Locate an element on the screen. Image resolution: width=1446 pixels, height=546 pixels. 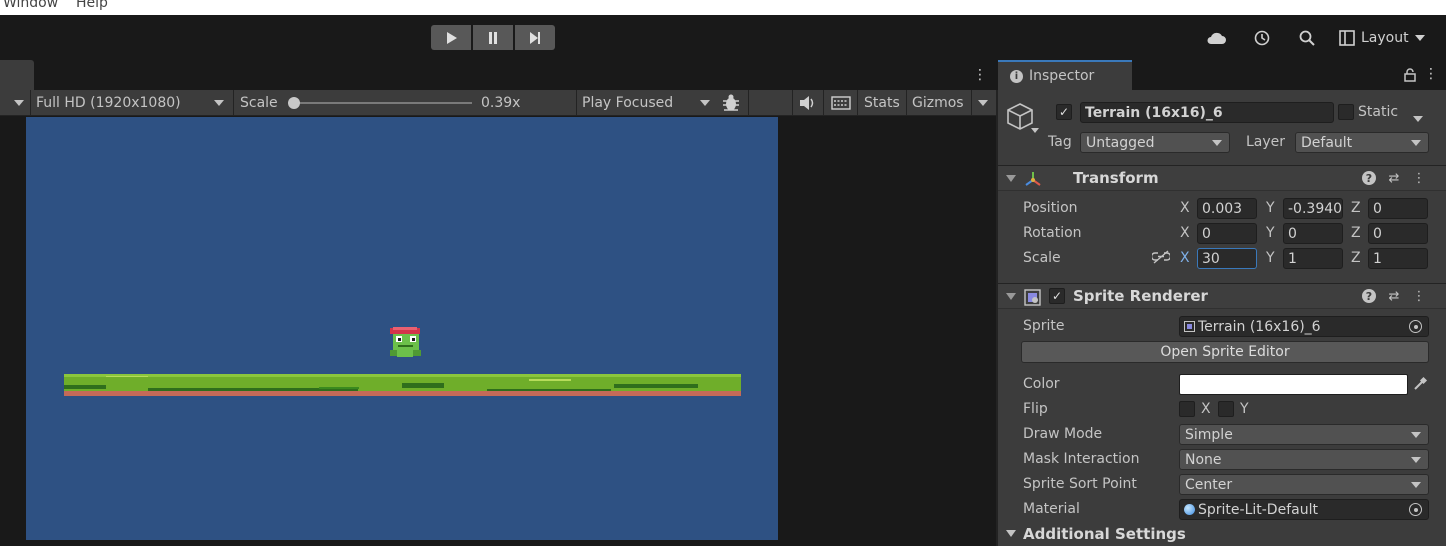
keyboard-button is located at coordinates (841, 103).